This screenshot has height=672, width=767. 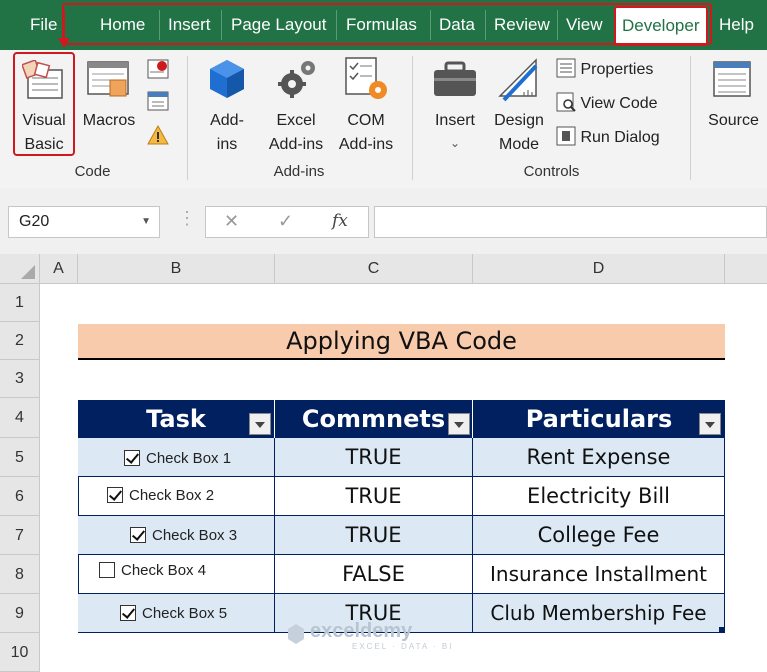 What do you see at coordinates (20, 341) in the screenshot?
I see `row-header-2: 2` at bounding box center [20, 341].